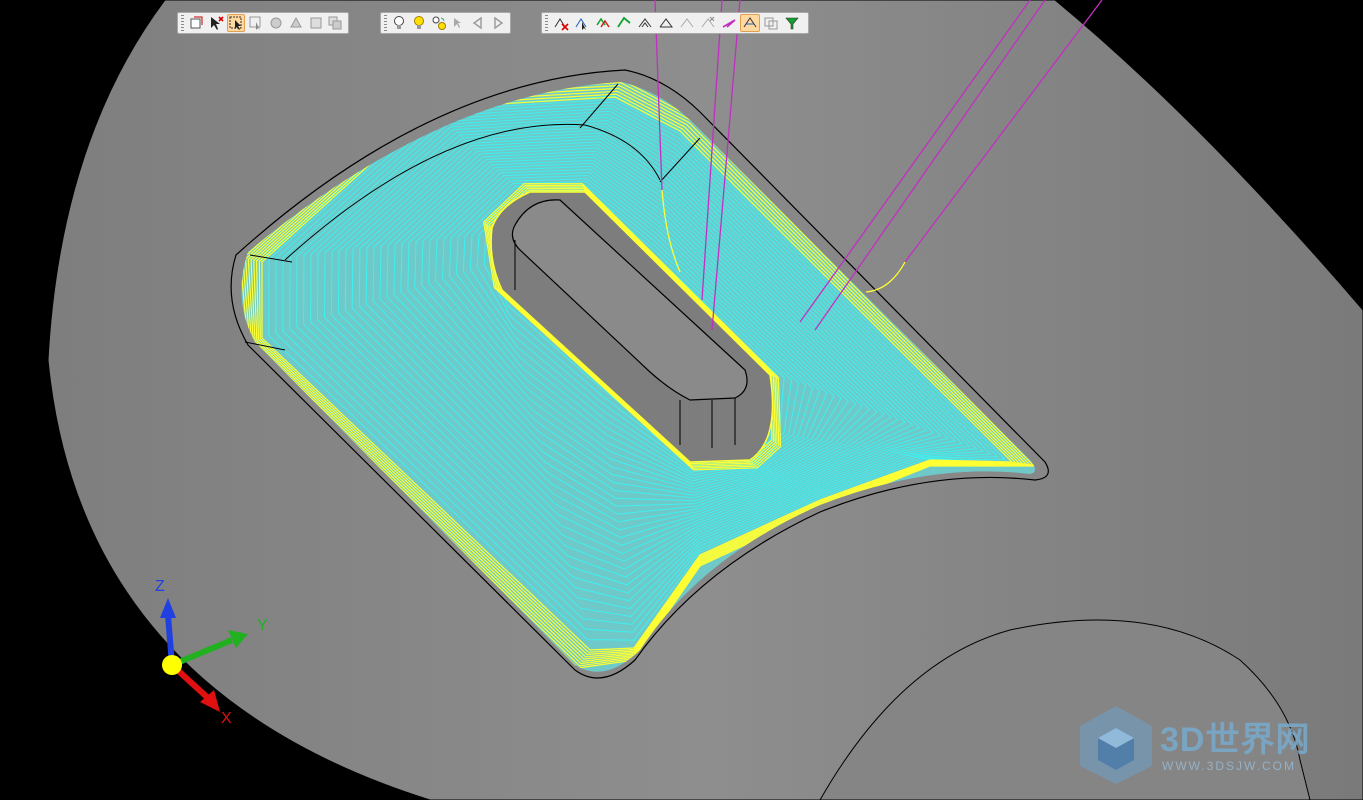  Describe the element at coordinates (624, 23) in the screenshot. I see `toolpath-green-icon` at that location.